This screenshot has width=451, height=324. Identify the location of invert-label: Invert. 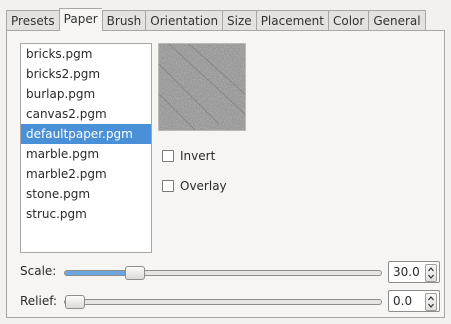
(198, 156).